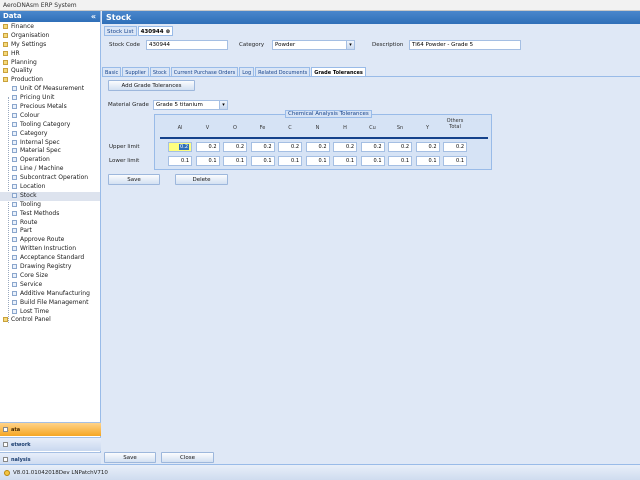 This screenshot has height=480, width=640. I want to click on sidebar-item-service: Service, so click(50, 285).